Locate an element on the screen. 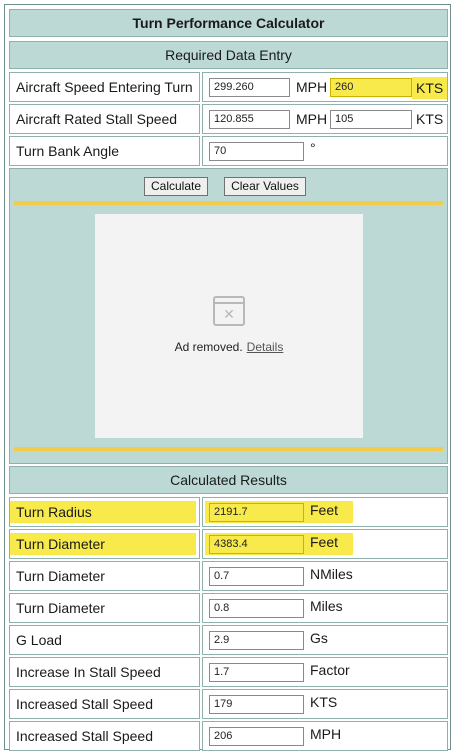  results-section-header: Calculated Results is located at coordinates (228, 480).